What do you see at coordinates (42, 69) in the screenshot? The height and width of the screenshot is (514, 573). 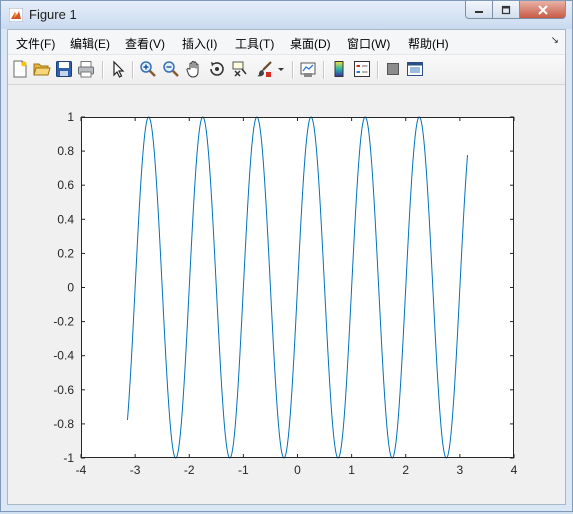 I see `open-file-icon` at bounding box center [42, 69].